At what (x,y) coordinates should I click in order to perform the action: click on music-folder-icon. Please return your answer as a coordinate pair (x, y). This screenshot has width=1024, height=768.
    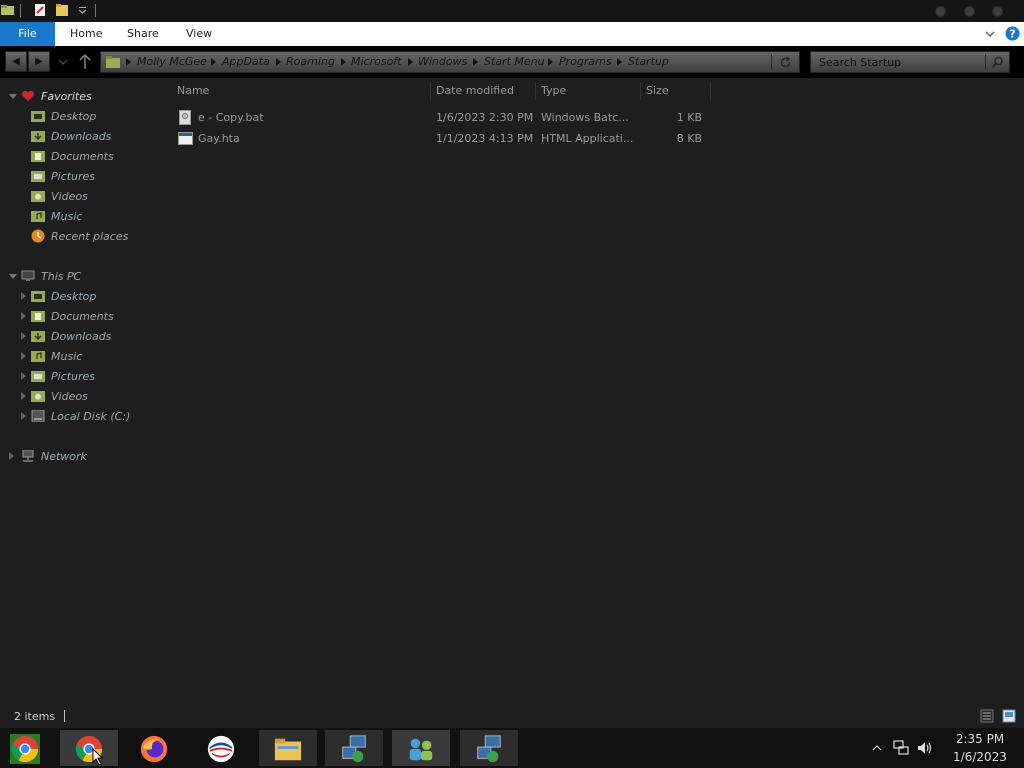
    Looking at the image, I should click on (38, 216).